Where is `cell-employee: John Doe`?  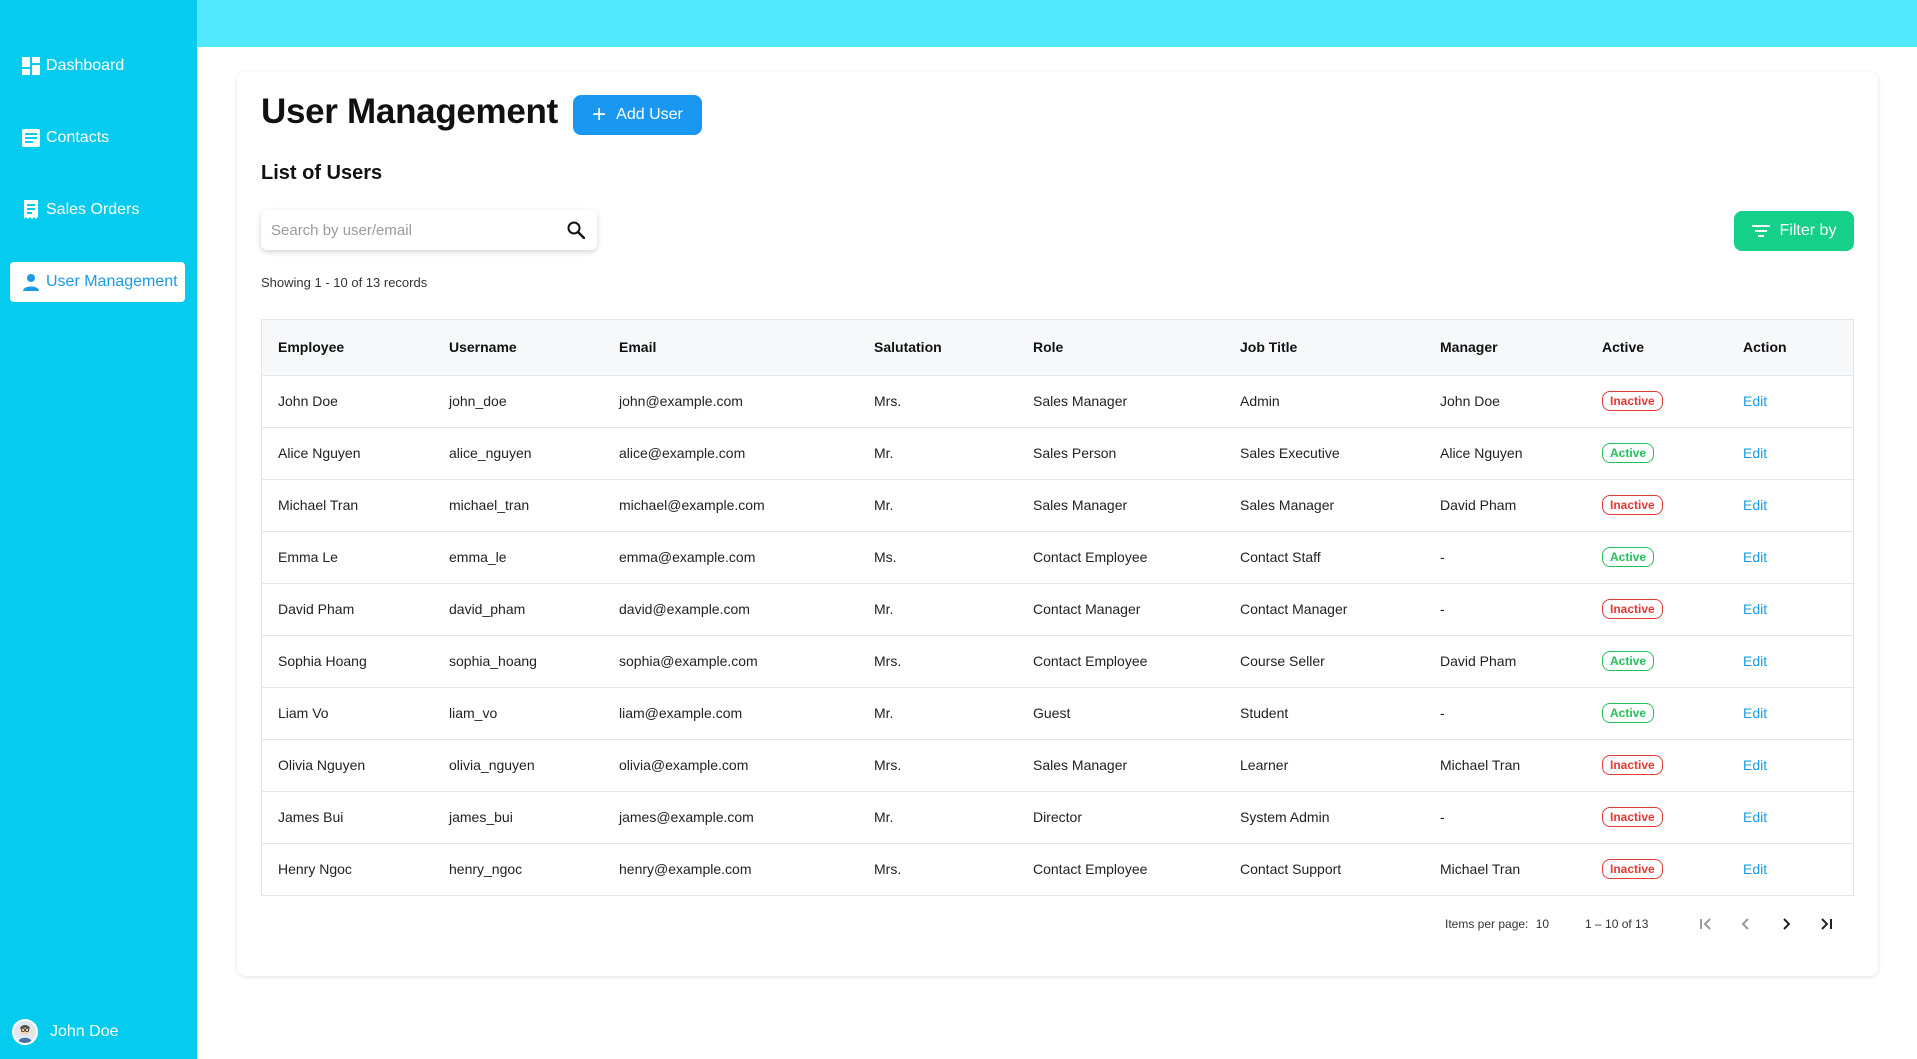 cell-employee: John Doe is located at coordinates (308, 401).